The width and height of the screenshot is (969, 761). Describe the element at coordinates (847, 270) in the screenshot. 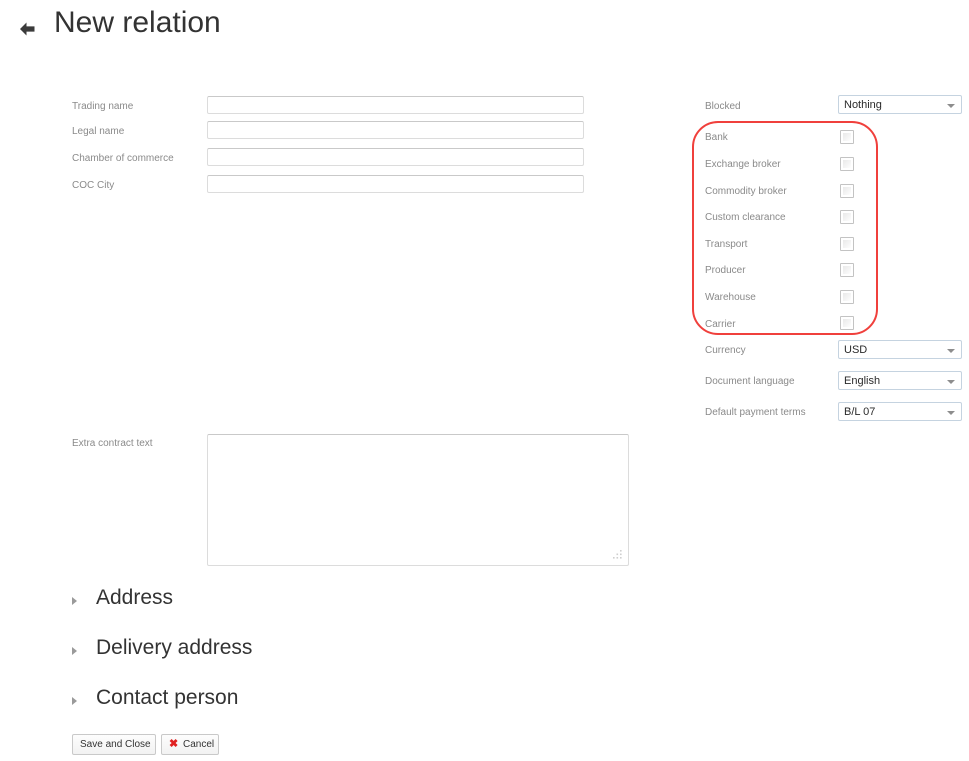

I see `producer-checkbox` at that location.